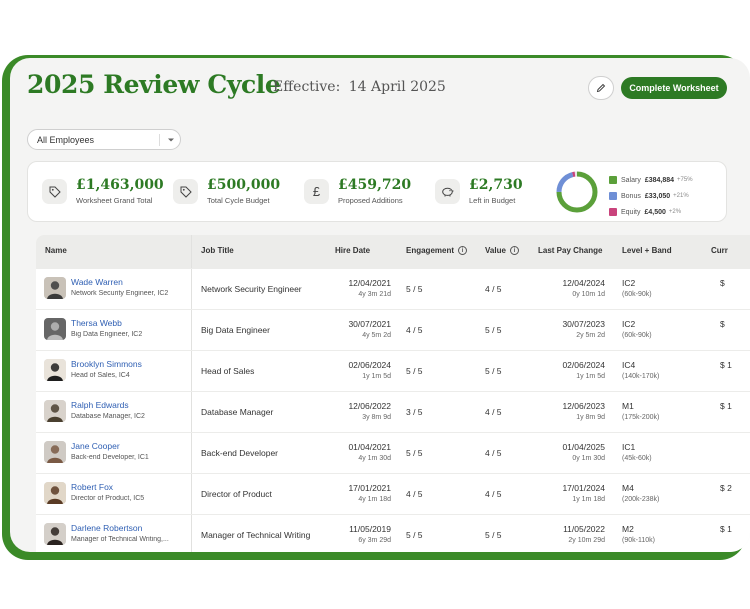  What do you see at coordinates (120, 293) in the screenshot?
I see `employee-role: Network Security Engineer, IC2` at bounding box center [120, 293].